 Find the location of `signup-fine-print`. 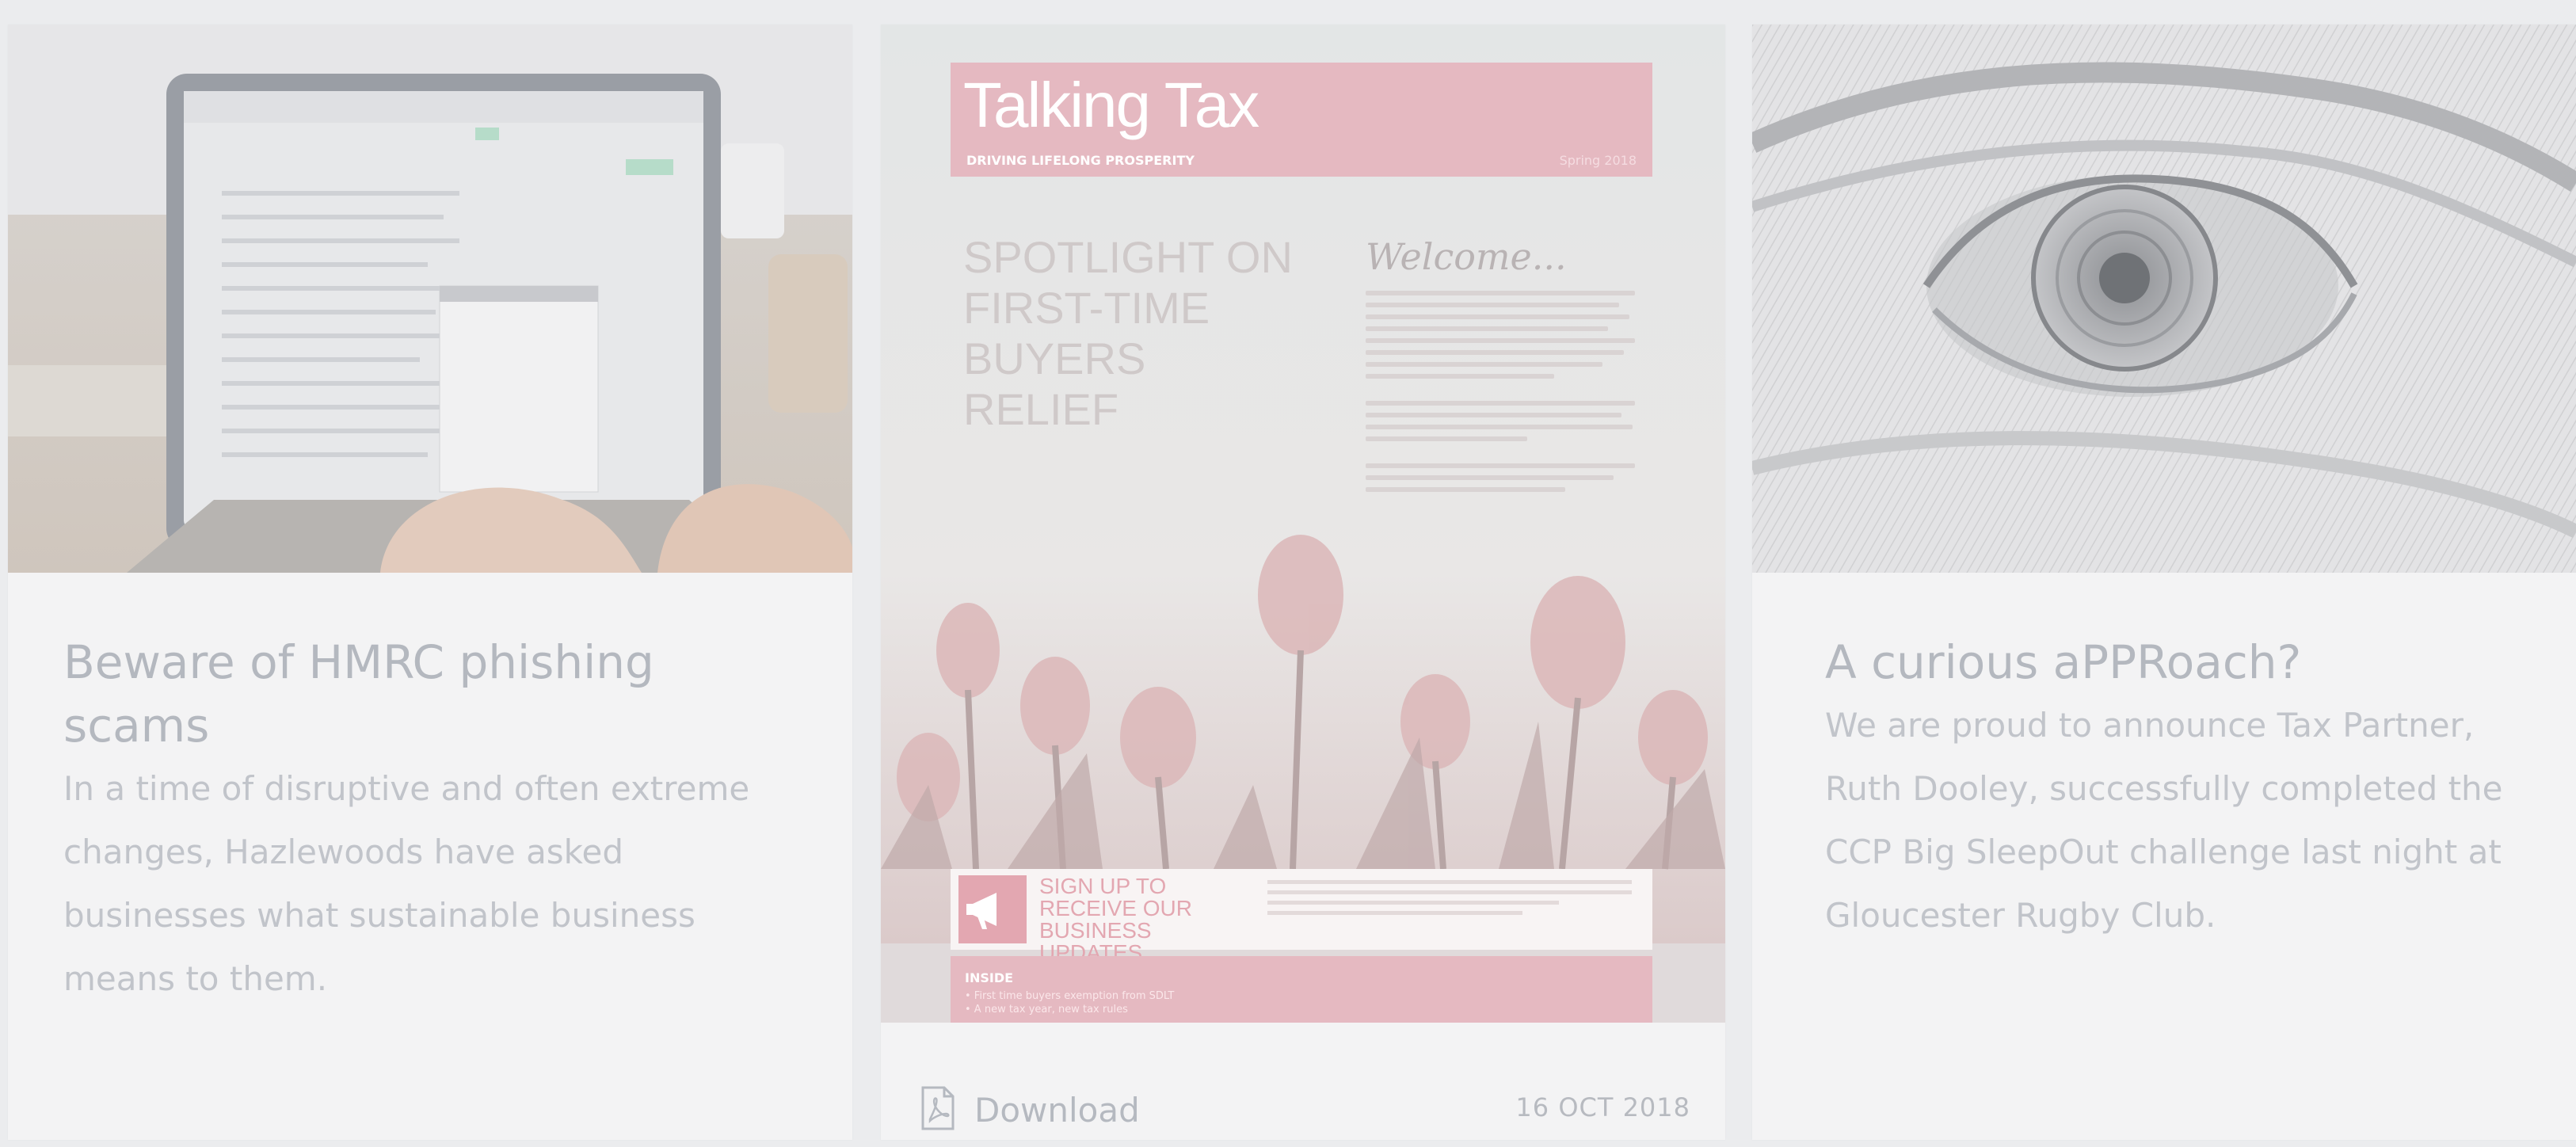

signup-fine-print is located at coordinates (1449, 897).